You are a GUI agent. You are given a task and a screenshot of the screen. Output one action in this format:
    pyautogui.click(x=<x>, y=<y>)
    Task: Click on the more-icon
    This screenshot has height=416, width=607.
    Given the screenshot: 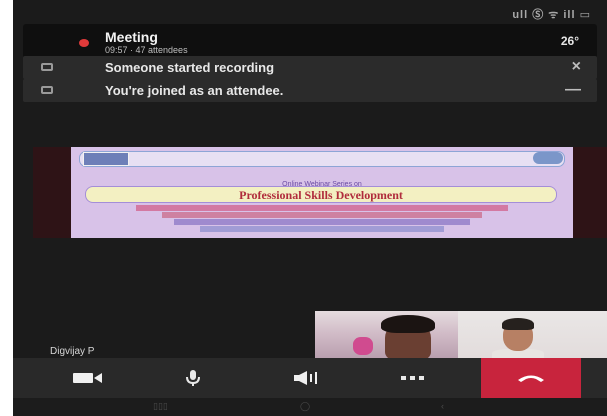 What is the action you would take?
    pyautogui.click(x=412, y=378)
    